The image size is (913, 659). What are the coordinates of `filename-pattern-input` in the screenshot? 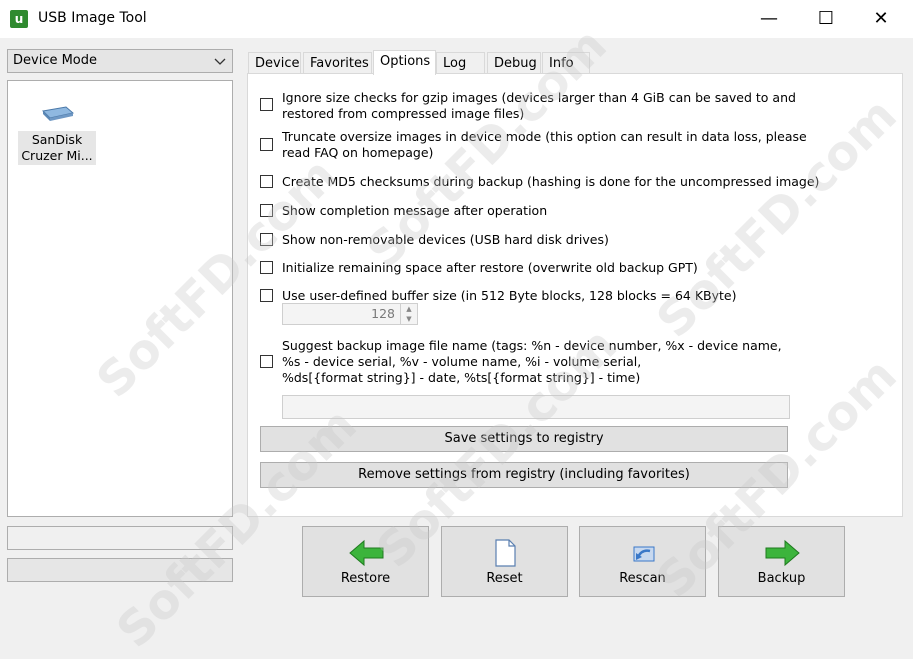 It's located at (536, 407).